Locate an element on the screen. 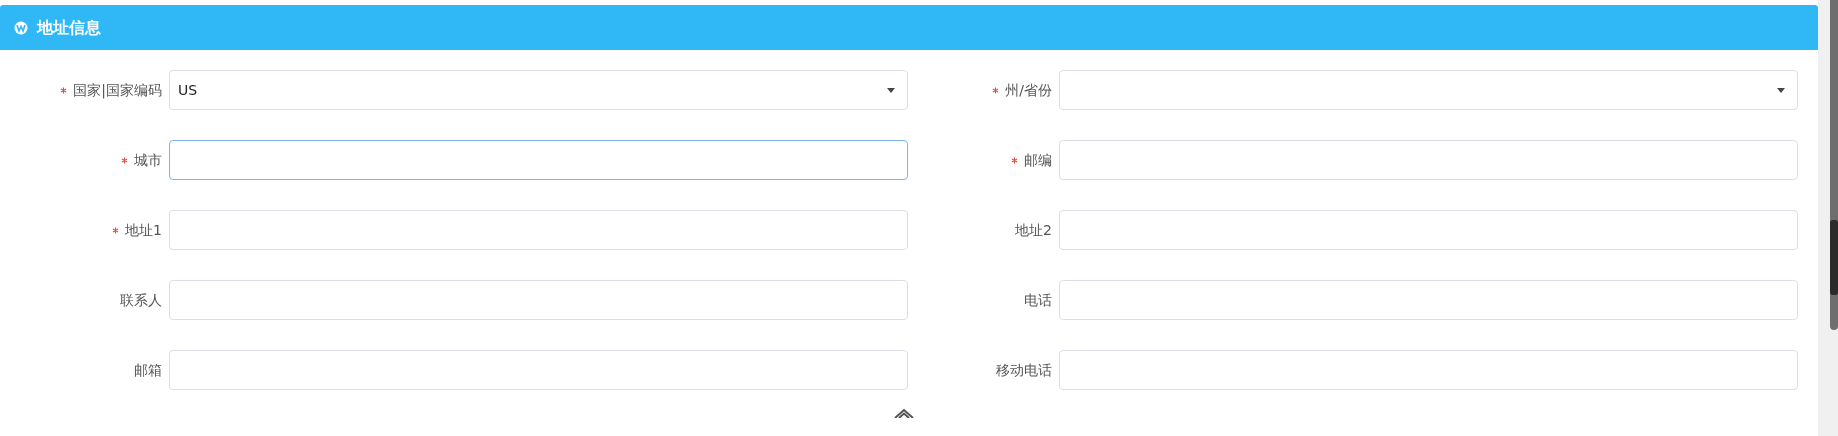 The width and height of the screenshot is (1838, 436). select-field: US is located at coordinates (538, 90).